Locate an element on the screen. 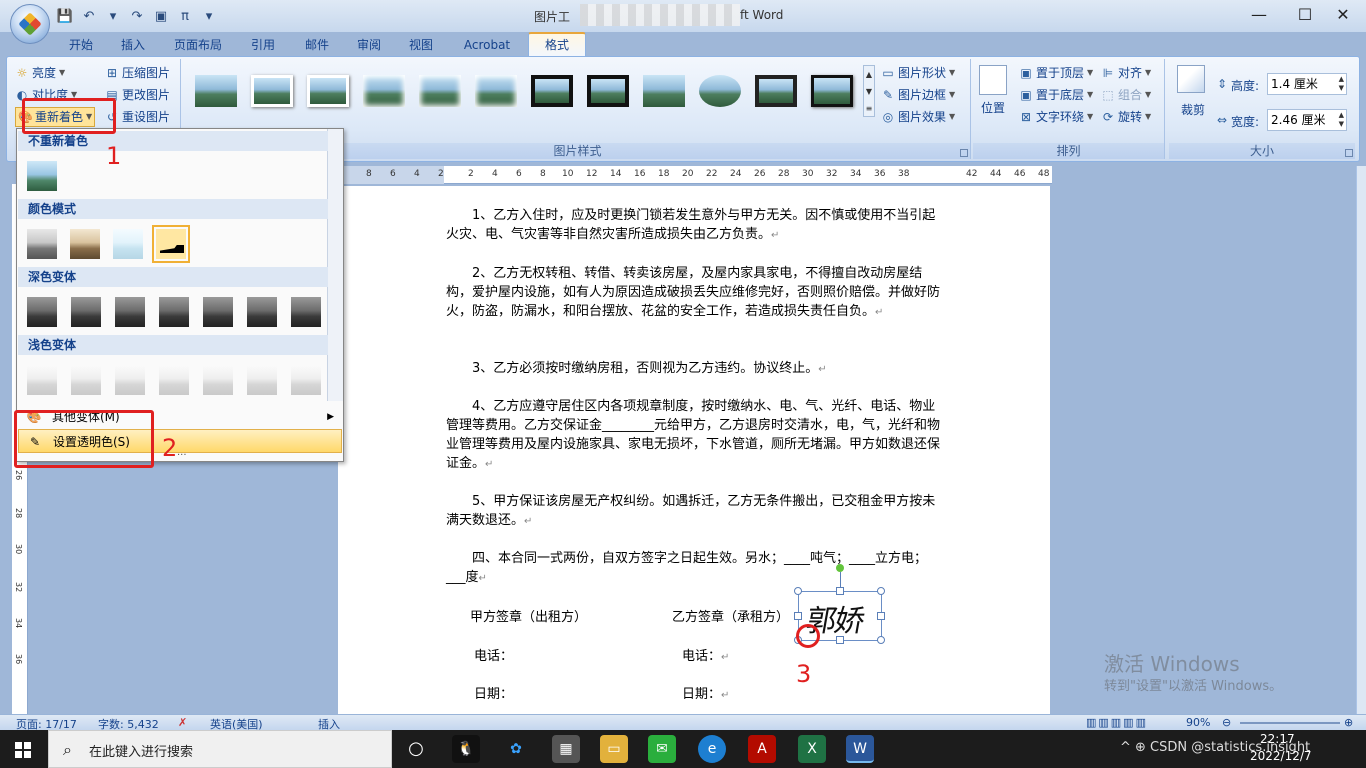 This screenshot has width=1366, height=768. zoom-in-icon: ⊕ is located at coordinates (1348, 722).